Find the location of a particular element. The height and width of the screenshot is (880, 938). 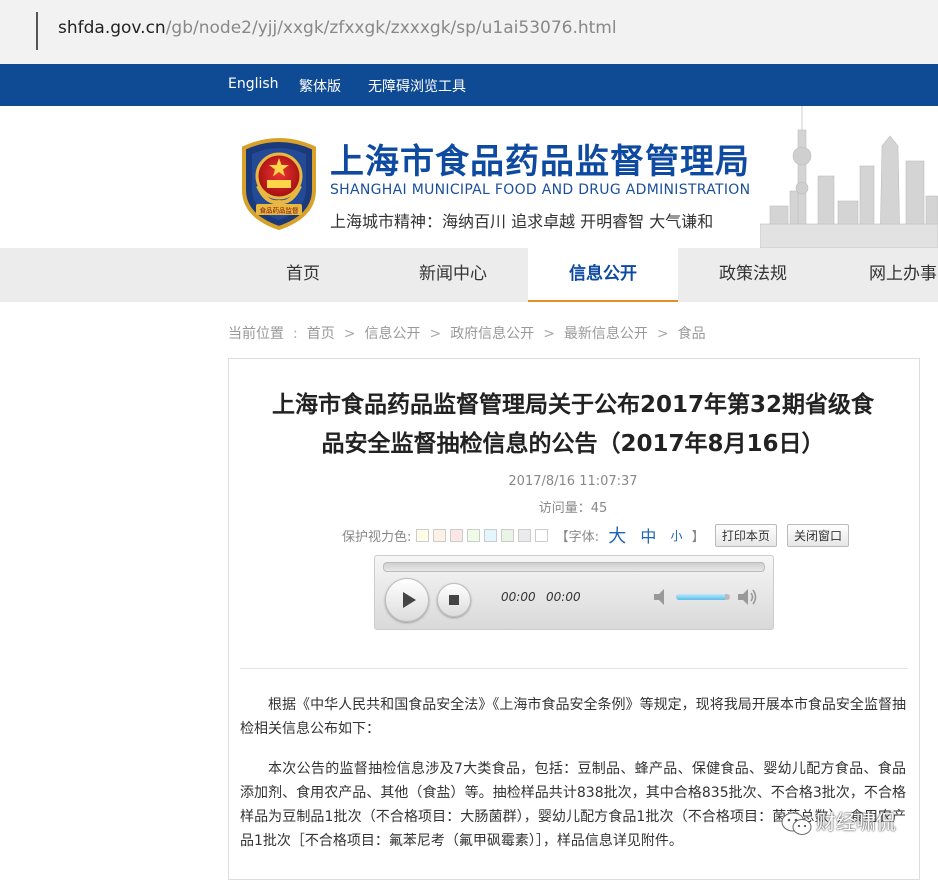

main-nav: 首页 新闻中心 信息公开 政策法规 网上办事 is located at coordinates (469, 275).